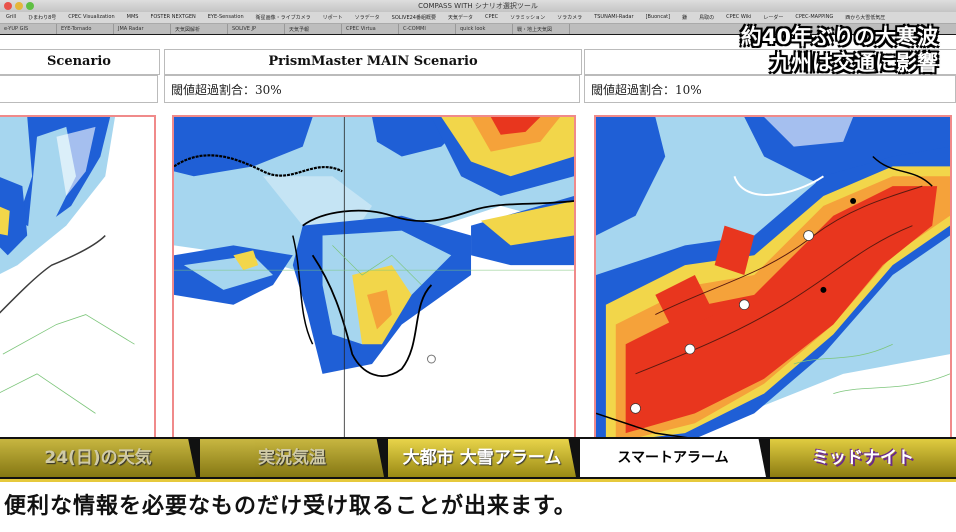  Describe the element at coordinates (98, 458) in the screenshot. I see `menu-item-weather: 24(日)の天気` at that location.